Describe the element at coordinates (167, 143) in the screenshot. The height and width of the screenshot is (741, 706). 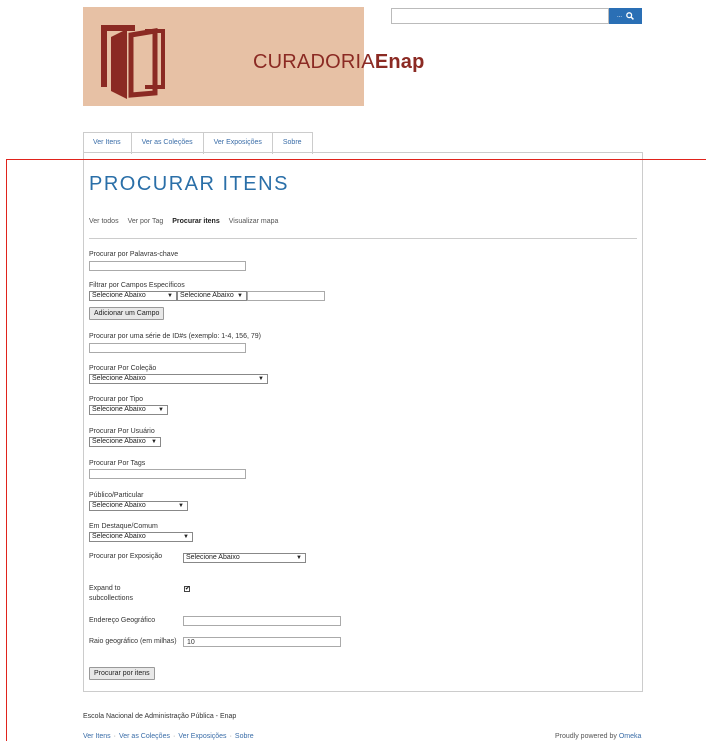
I see `nav-ver-colecoes: Ver as Coleções` at that location.